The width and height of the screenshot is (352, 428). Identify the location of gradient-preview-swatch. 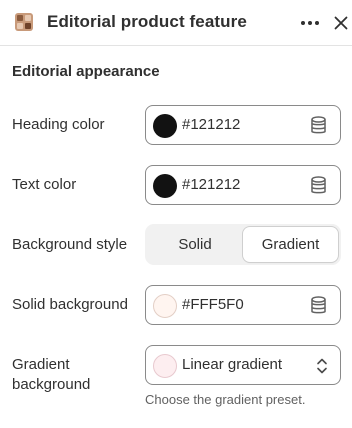
(165, 366).